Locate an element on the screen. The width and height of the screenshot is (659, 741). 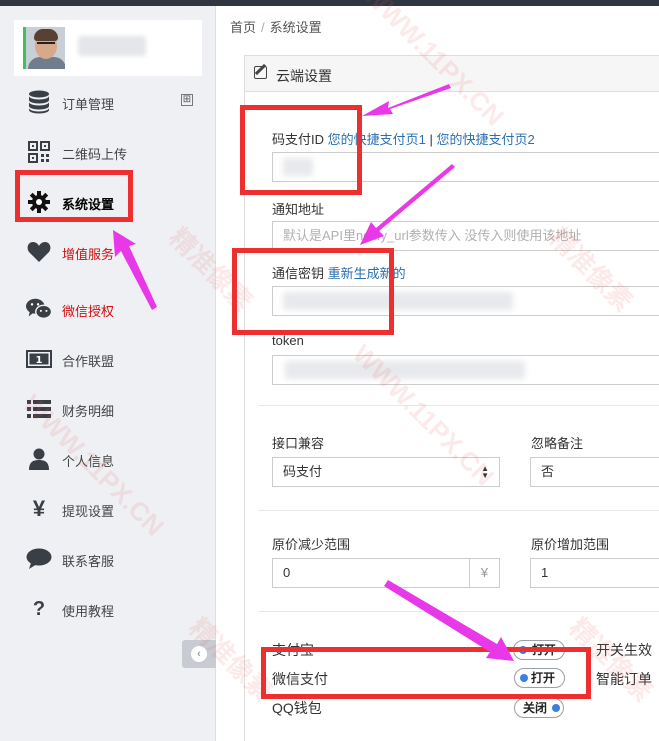
avatar is located at coordinates (44, 48).